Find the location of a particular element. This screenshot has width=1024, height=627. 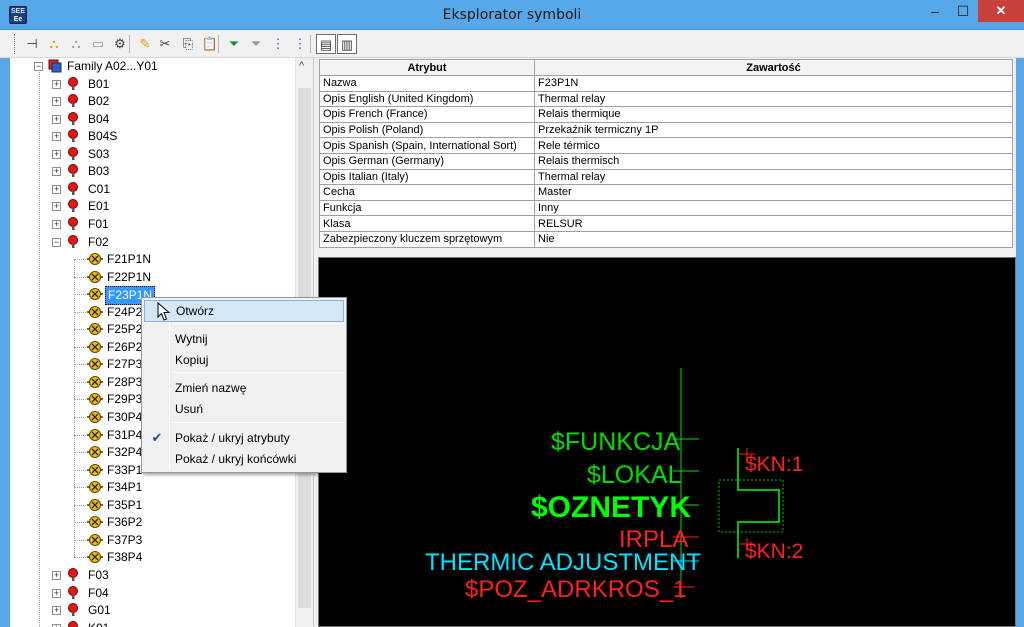

attribute-row: Opis French (France) Relais thermique is located at coordinates (666, 114).